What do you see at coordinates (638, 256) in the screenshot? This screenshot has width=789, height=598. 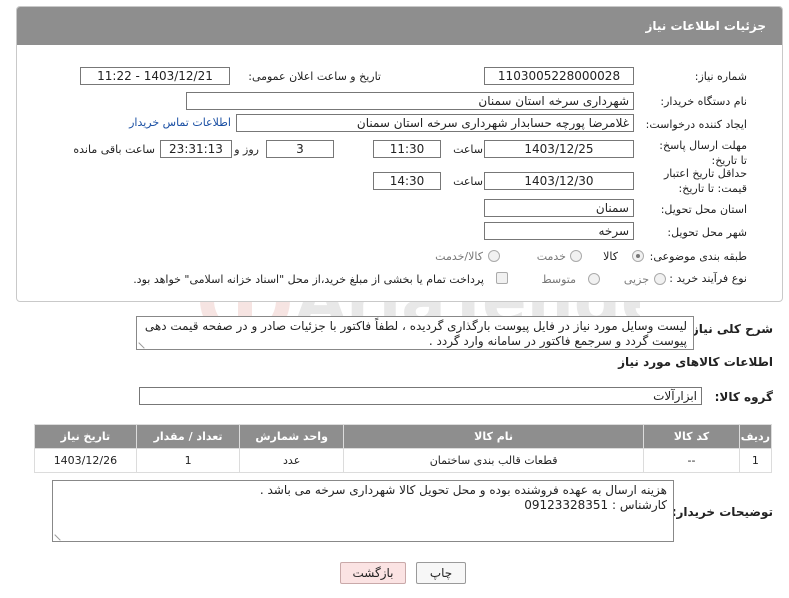 I see `category-goods-radio` at bounding box center [638, 256].